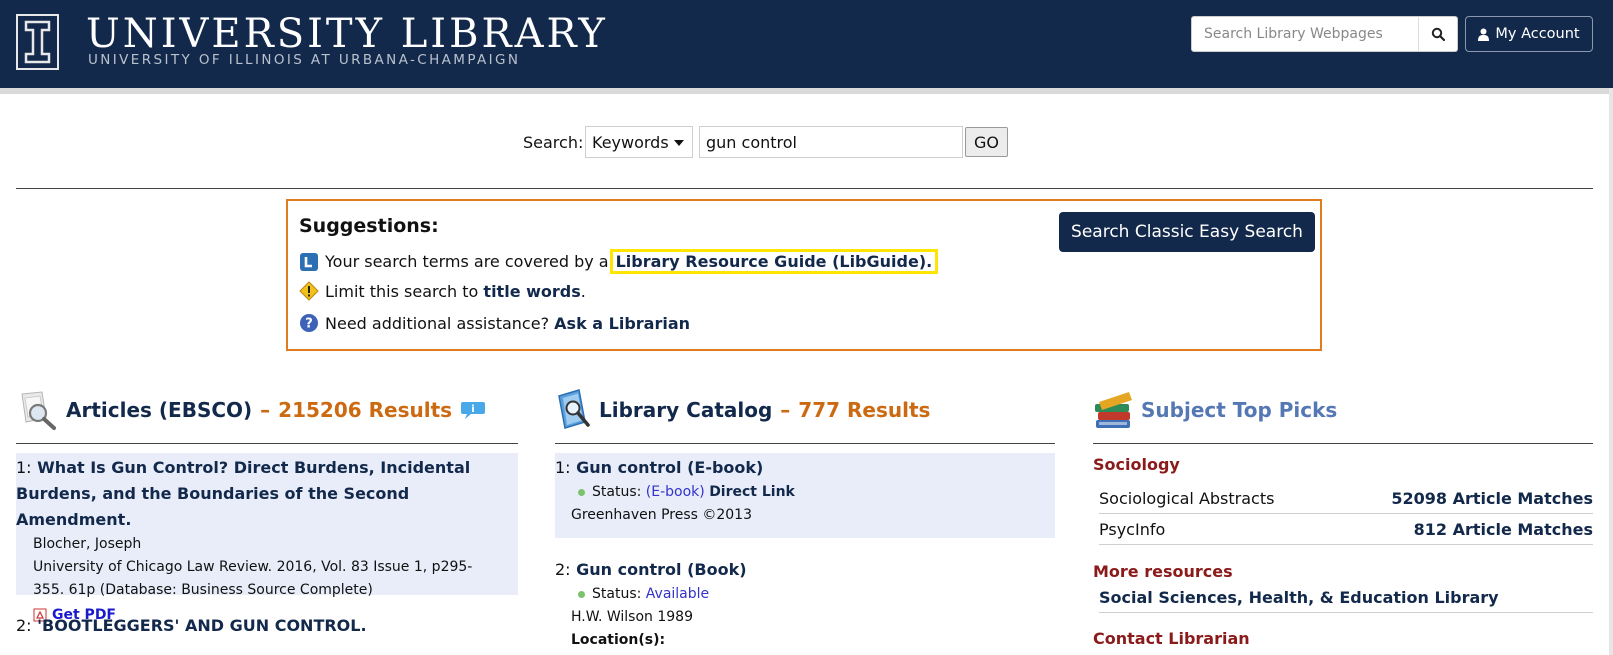 The width and height of the screenshot is (1613, 655). Describe the element at coordinates (661, 569) in the screenshot. I see `catalog-title-link: Gun control (Book)` at that location.